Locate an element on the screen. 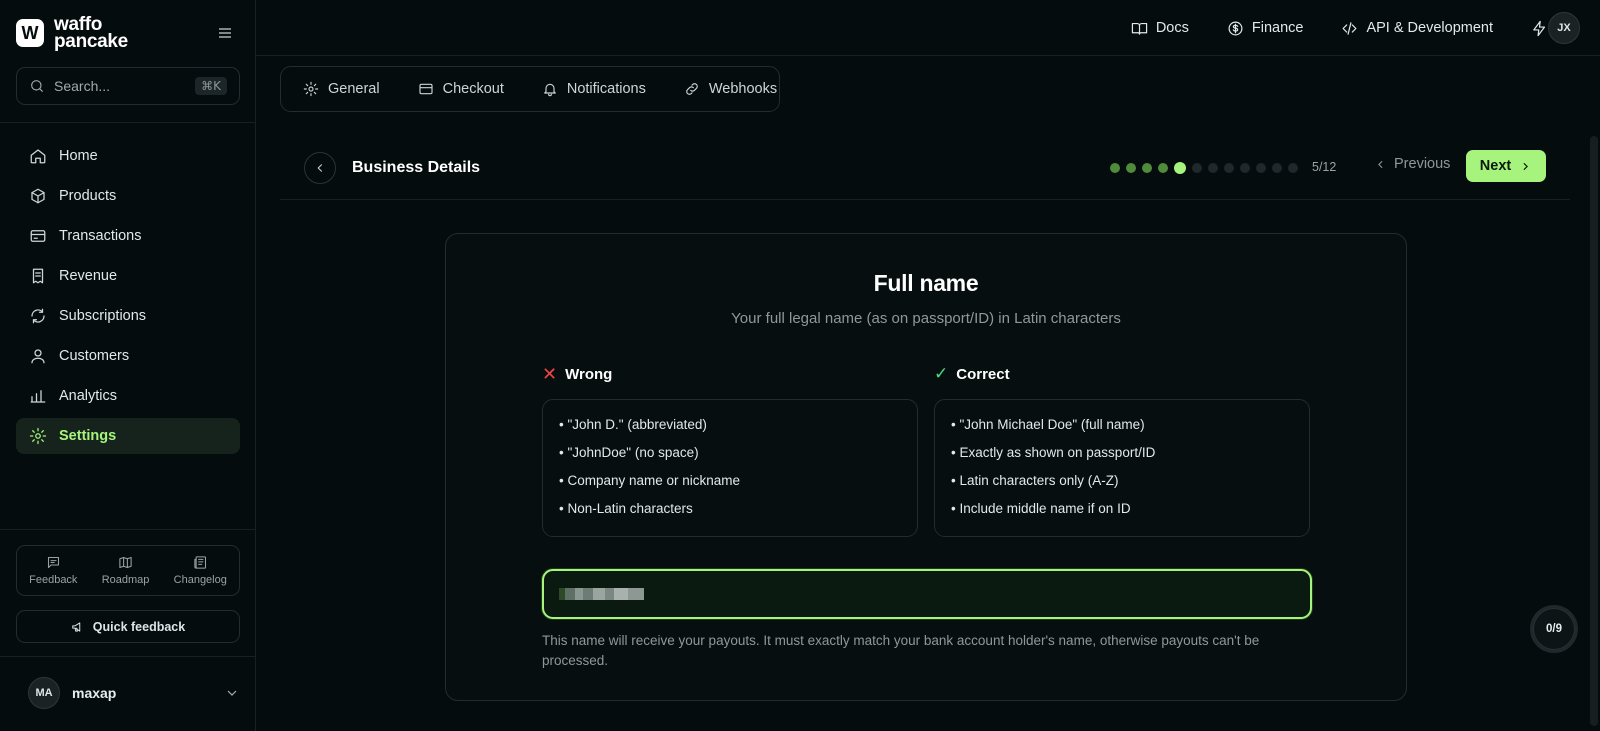  list-item: • Latin characters only (A-Z) is located at coordinates (1035, 480).